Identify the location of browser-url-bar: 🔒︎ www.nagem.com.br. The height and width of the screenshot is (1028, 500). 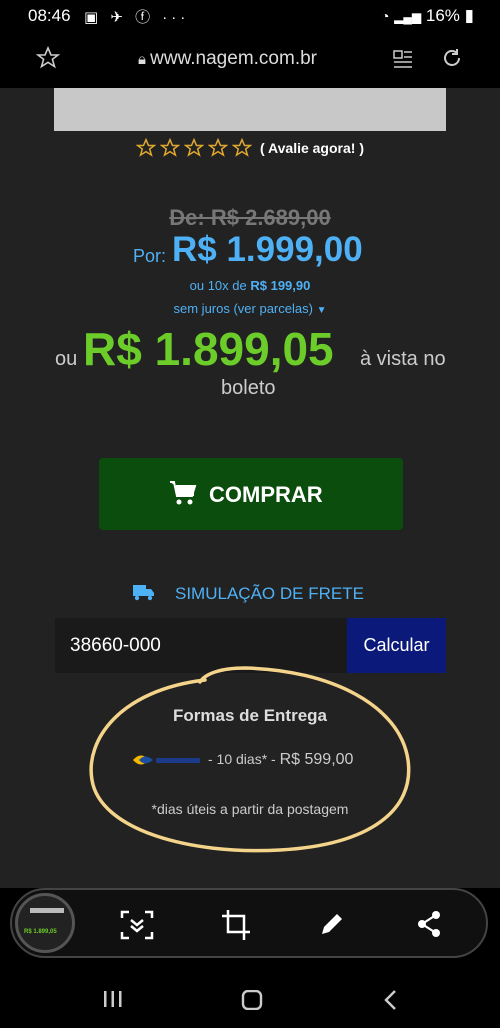
(250, 60).